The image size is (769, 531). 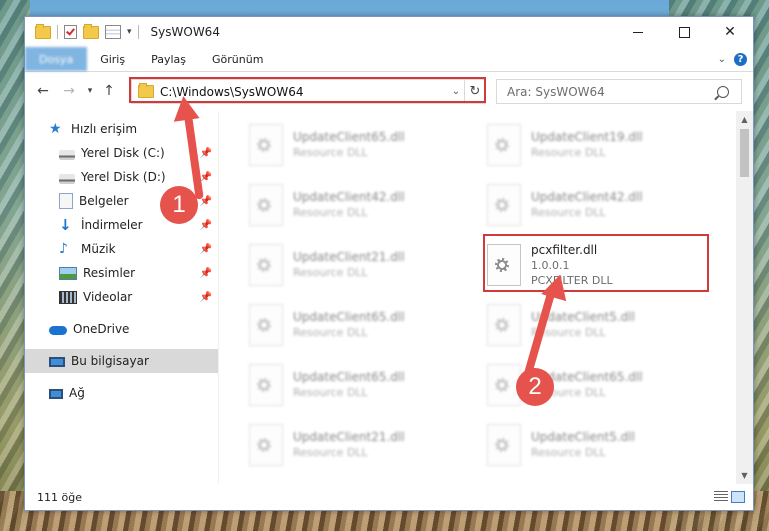 What do you see at coordinates (612, 92) in the screenshot?
I see `search-input: Ara: SysWOW64` at bounding box center [612, 92].